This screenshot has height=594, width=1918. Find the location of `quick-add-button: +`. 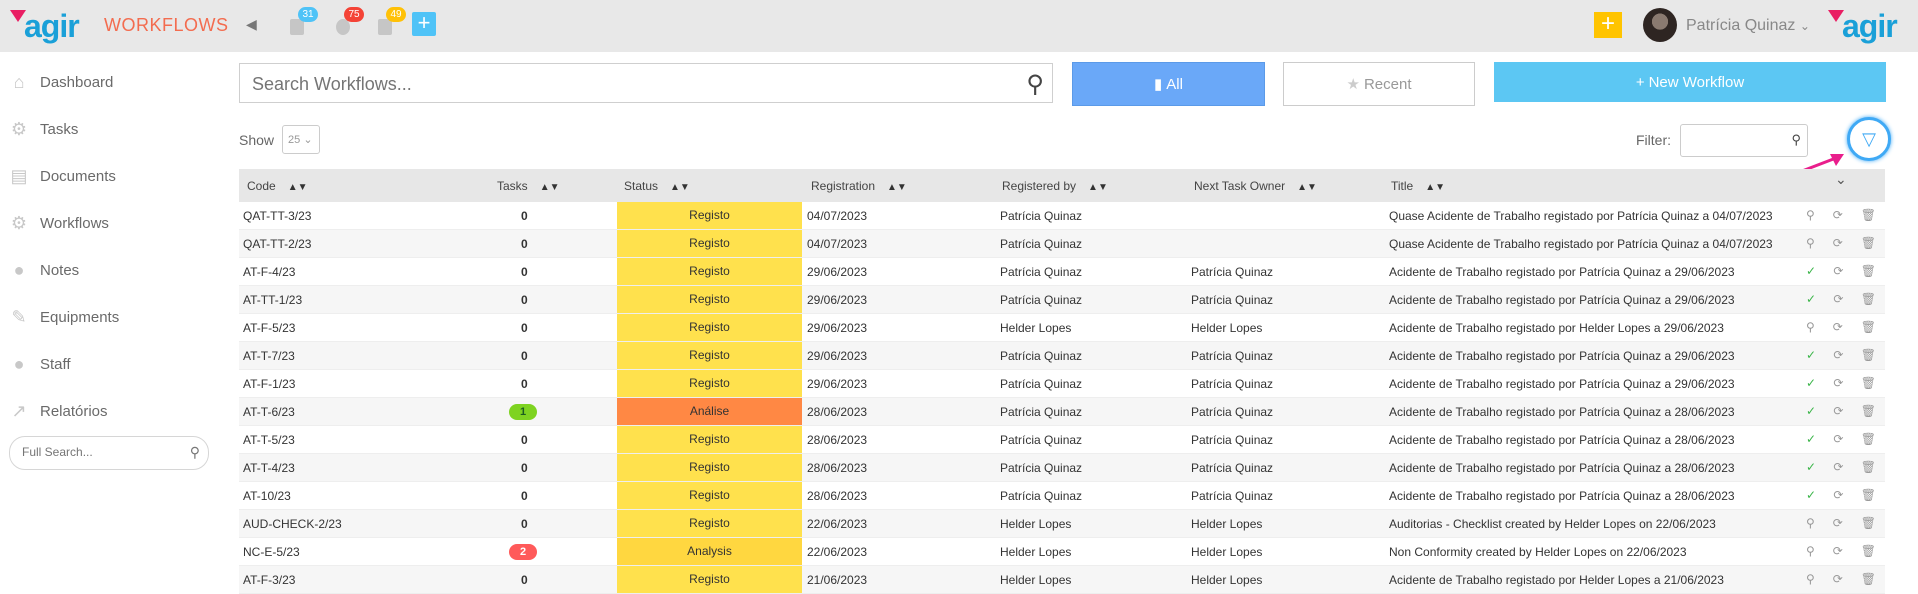

quick-add-button: + is located at coordinates (1608, 25).